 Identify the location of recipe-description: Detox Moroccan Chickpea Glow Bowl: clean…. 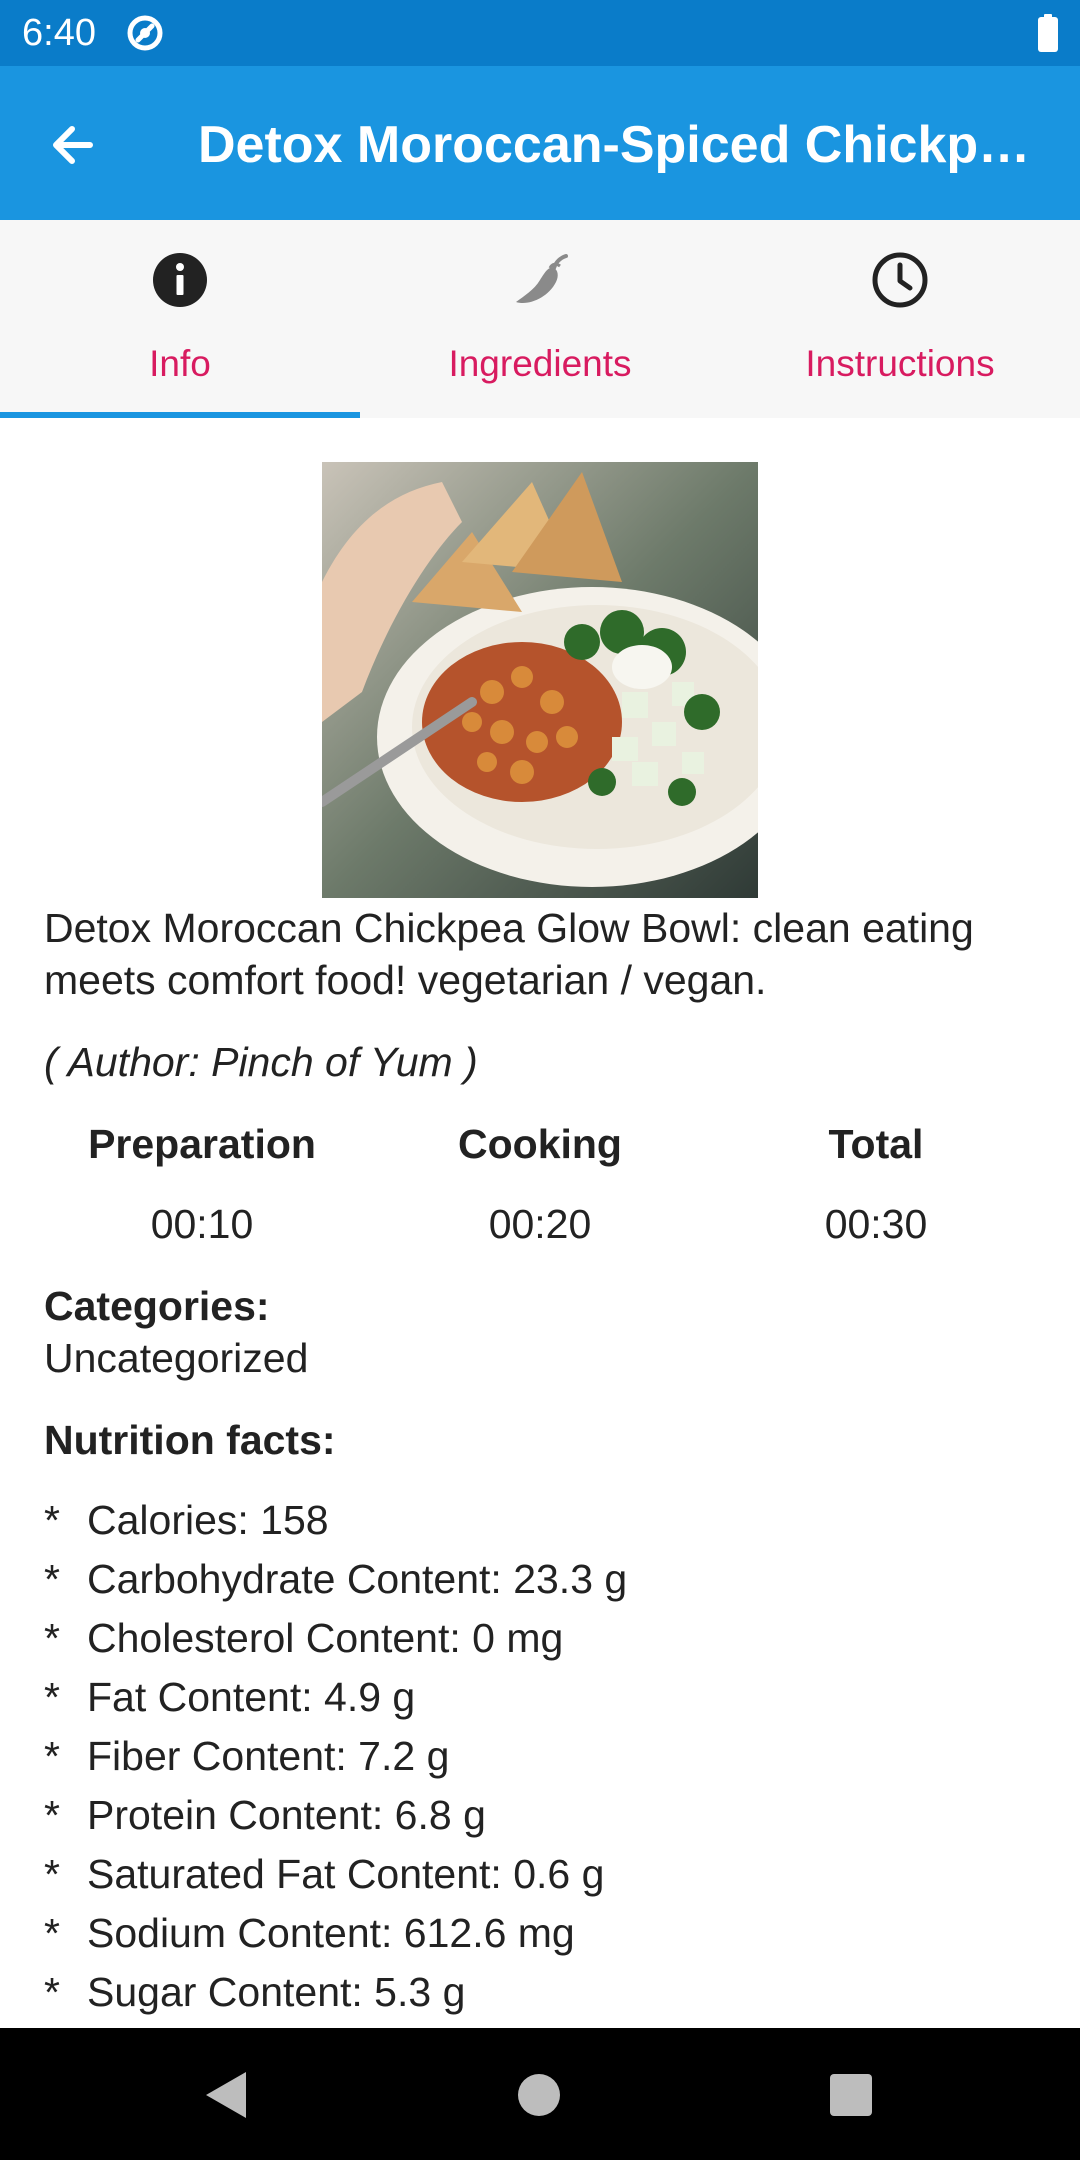
(509, 954).